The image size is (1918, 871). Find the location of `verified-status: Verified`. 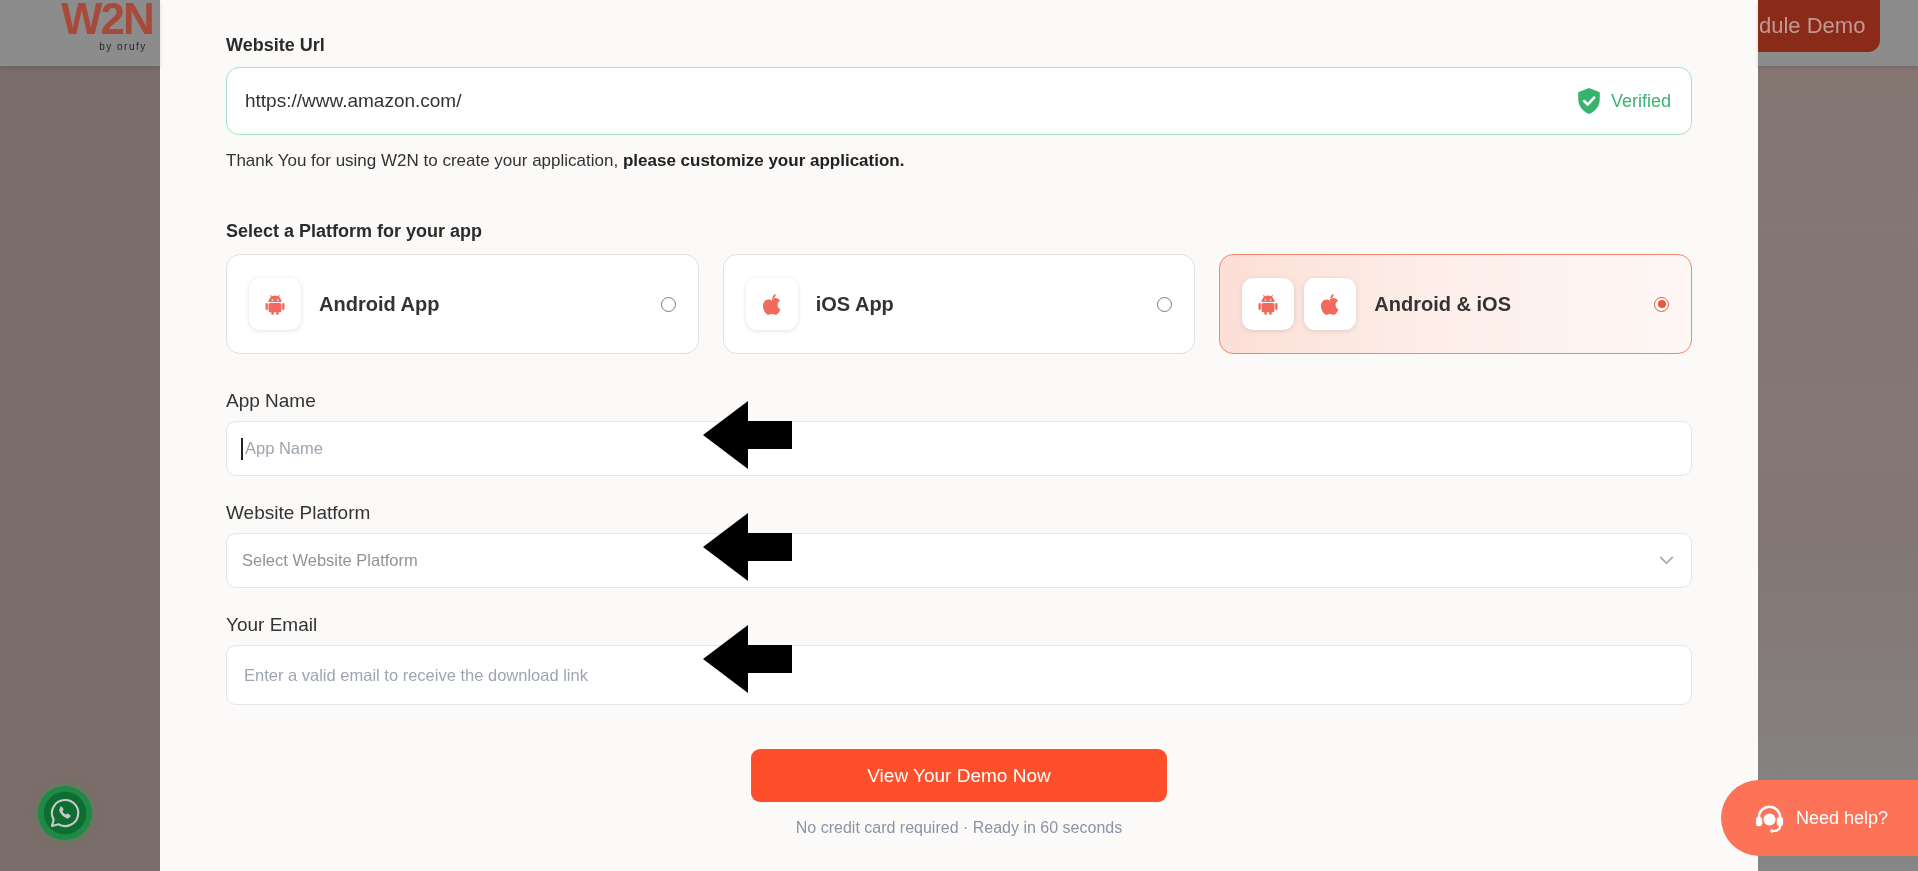

verified-status: Verified is located at coordinates (1640, 101).